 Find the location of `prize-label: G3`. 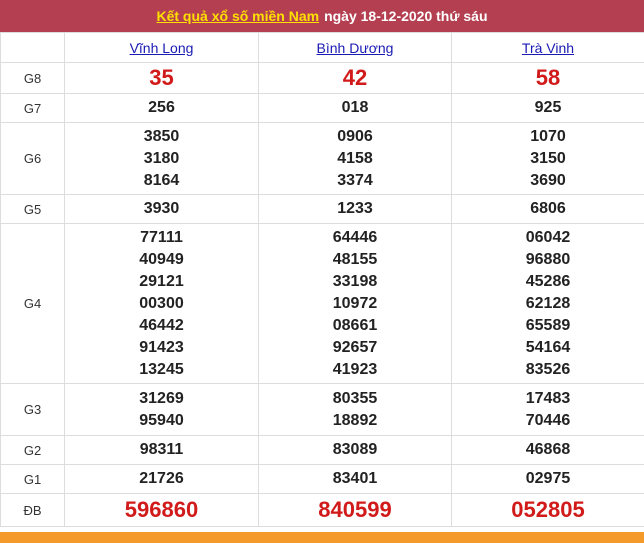

prize-label: G3 is located at coordinates (32, 409).